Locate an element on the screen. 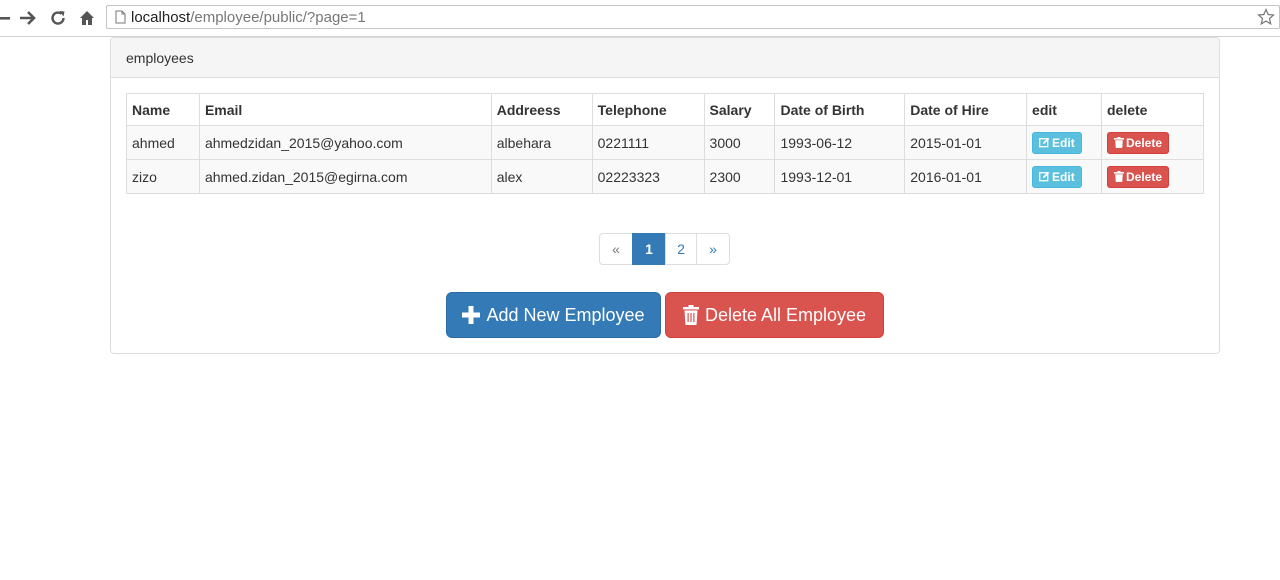  cell-salary: 3000 is located at coordinates (739, 142).